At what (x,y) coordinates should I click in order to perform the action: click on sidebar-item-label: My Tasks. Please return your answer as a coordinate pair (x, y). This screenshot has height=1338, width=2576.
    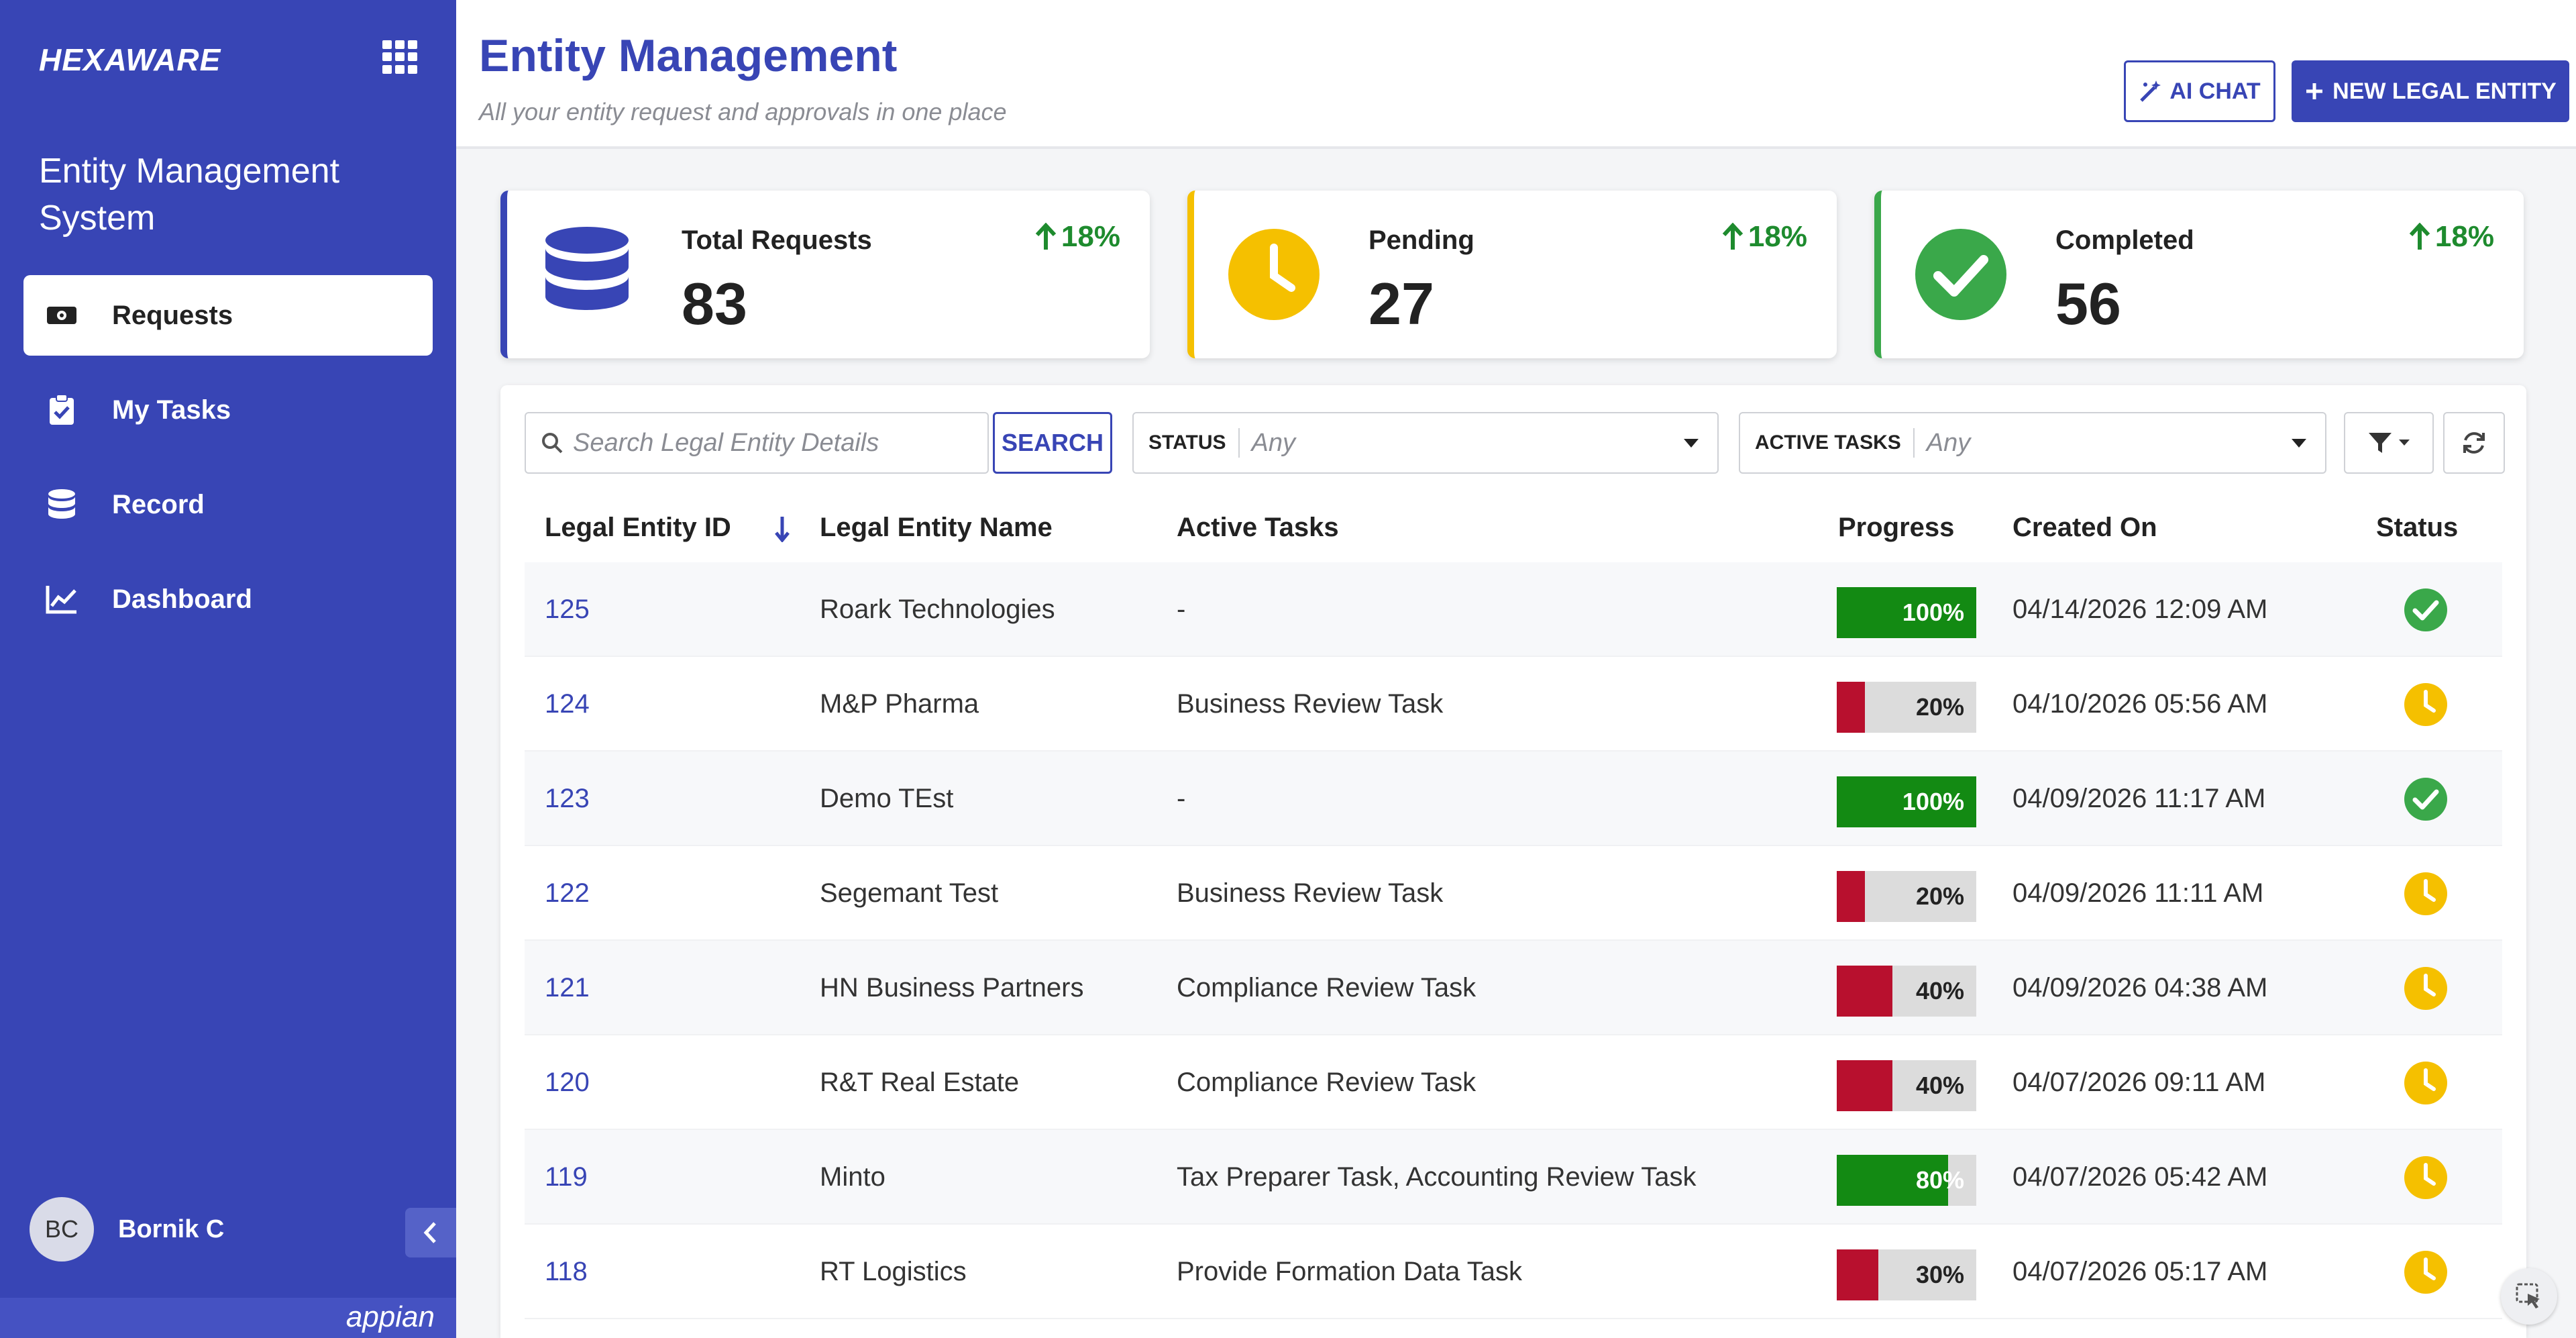
    Looking at the image, I should click on (171, 410).